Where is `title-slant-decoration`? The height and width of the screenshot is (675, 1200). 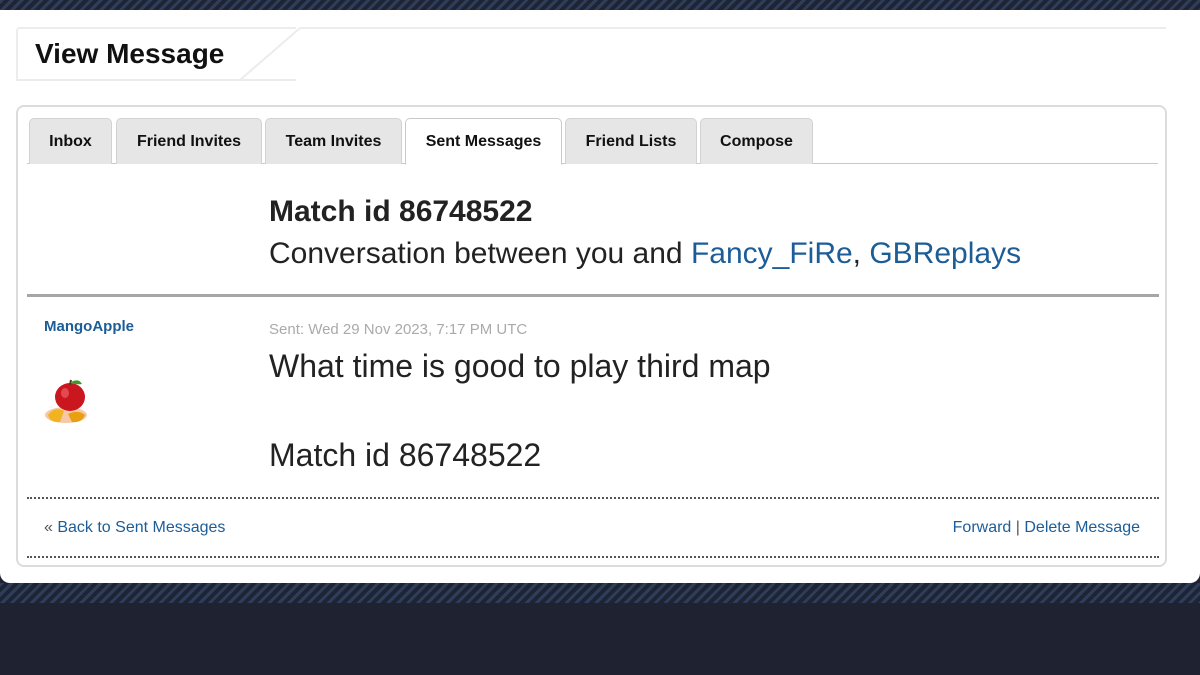
title-slant-decoration is located at coordinates (270, 54).